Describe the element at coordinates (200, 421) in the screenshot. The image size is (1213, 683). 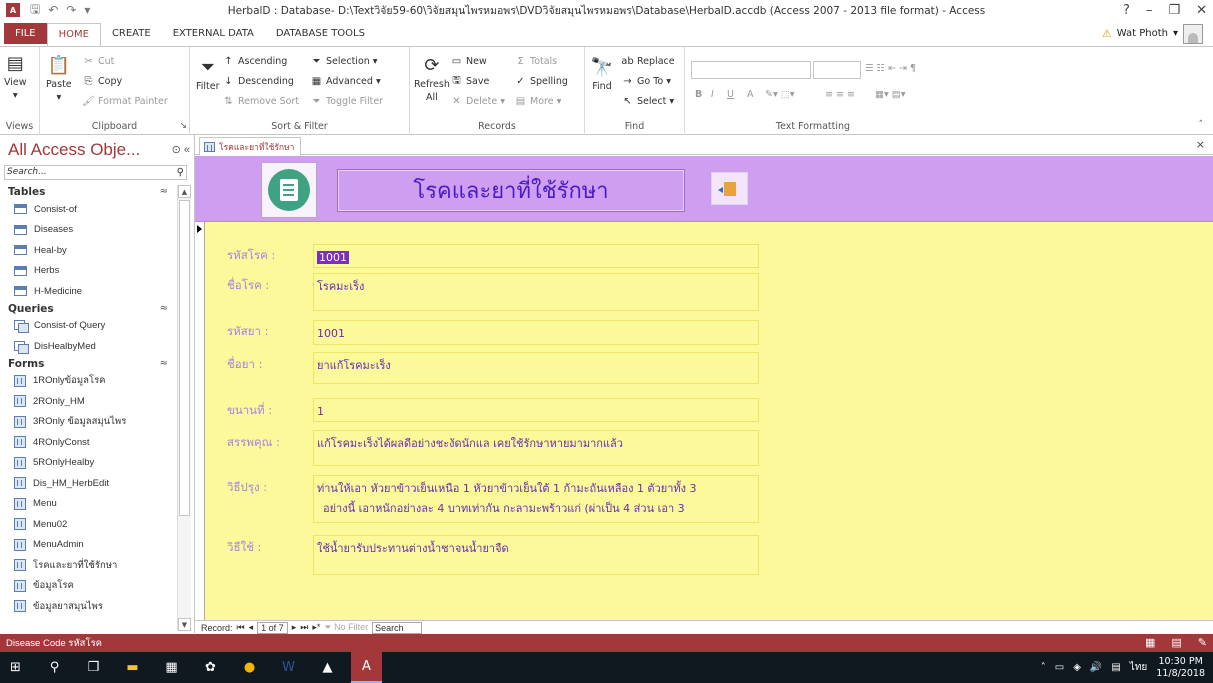
I see `record-selector` at that location.